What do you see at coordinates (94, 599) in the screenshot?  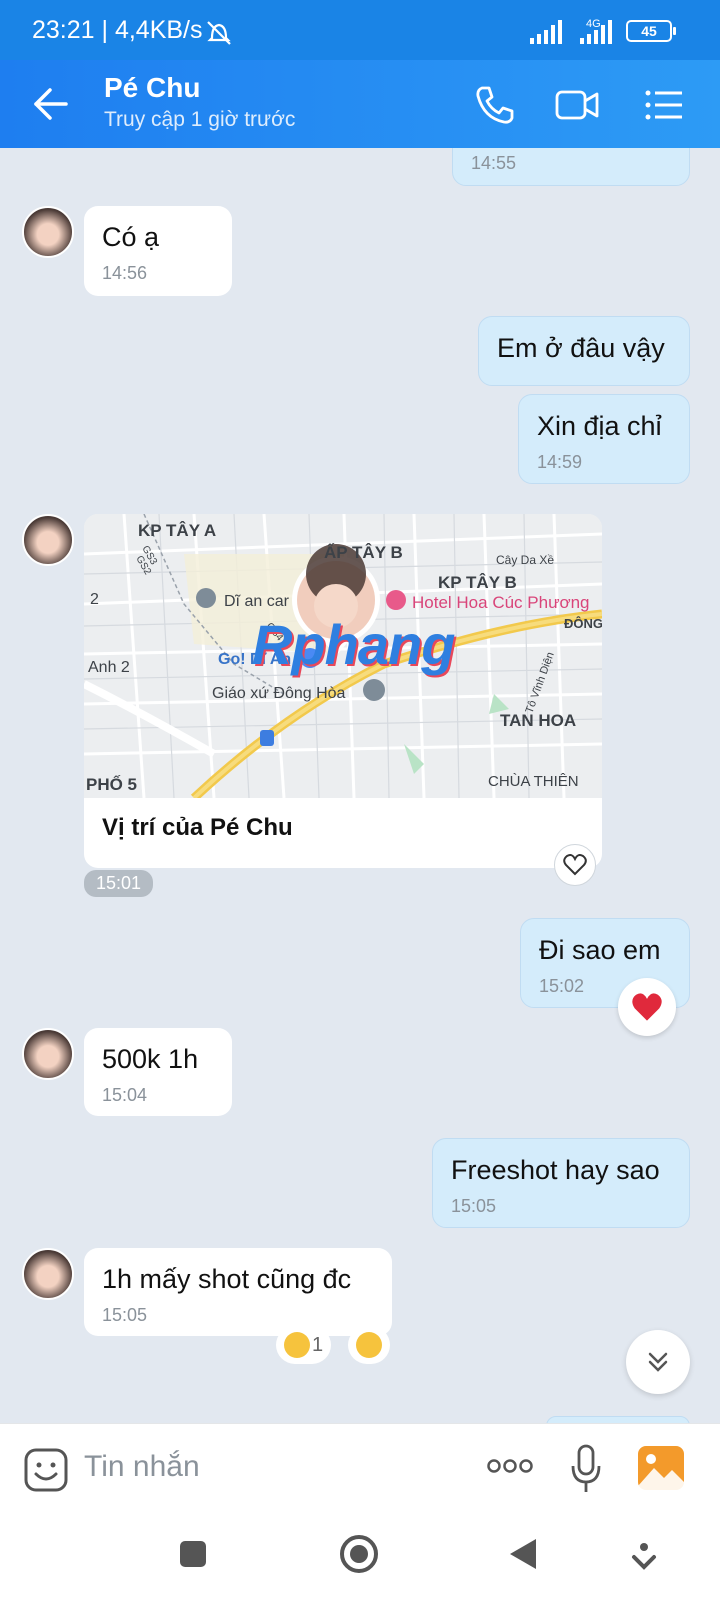 I see `map-label: 2` at bounding box center [94, 599].